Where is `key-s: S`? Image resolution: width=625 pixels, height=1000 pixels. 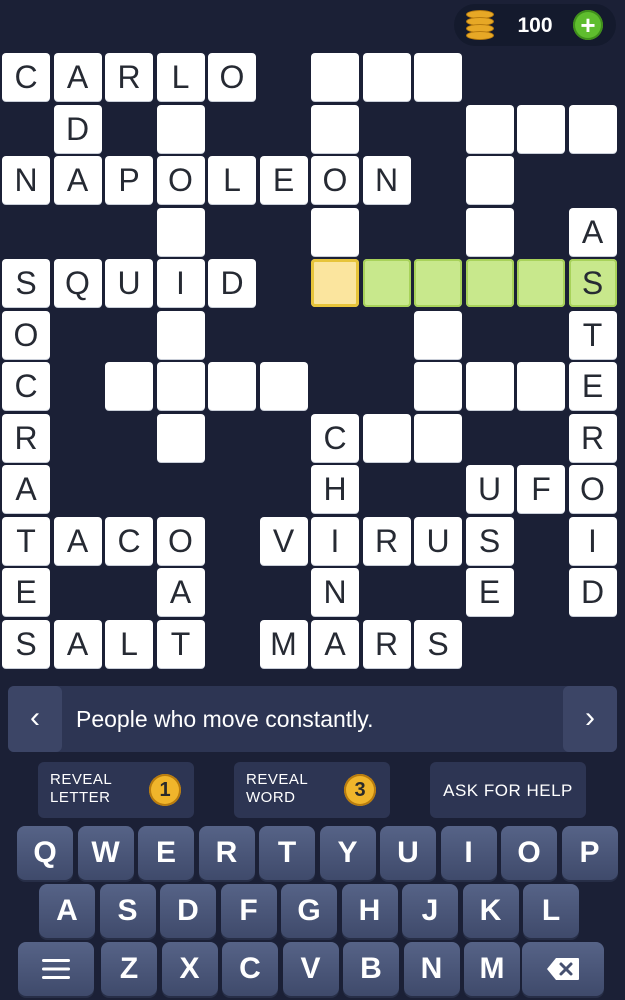
key-s: S is located at coordinates (127, 911).